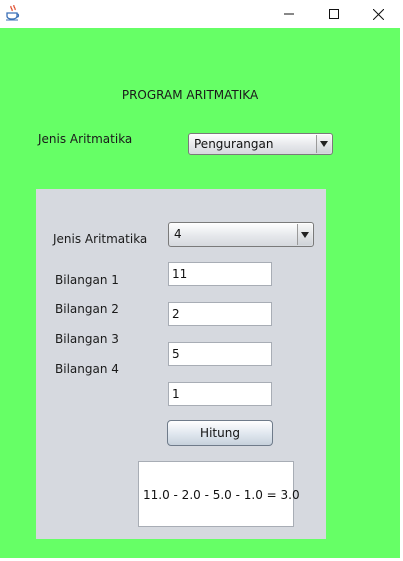 This screenshot has height=561, width=403. Describe the element at coordinates (87, 369) in the screenshot. I see `bilangan-4-label: Bilangan 4` at that location.